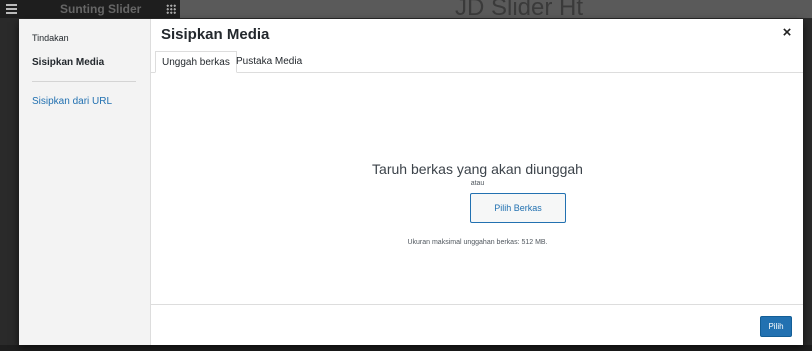 The image size is (812, 351). I want to click on modal-toolbar: Pilih, so click(477, 324).